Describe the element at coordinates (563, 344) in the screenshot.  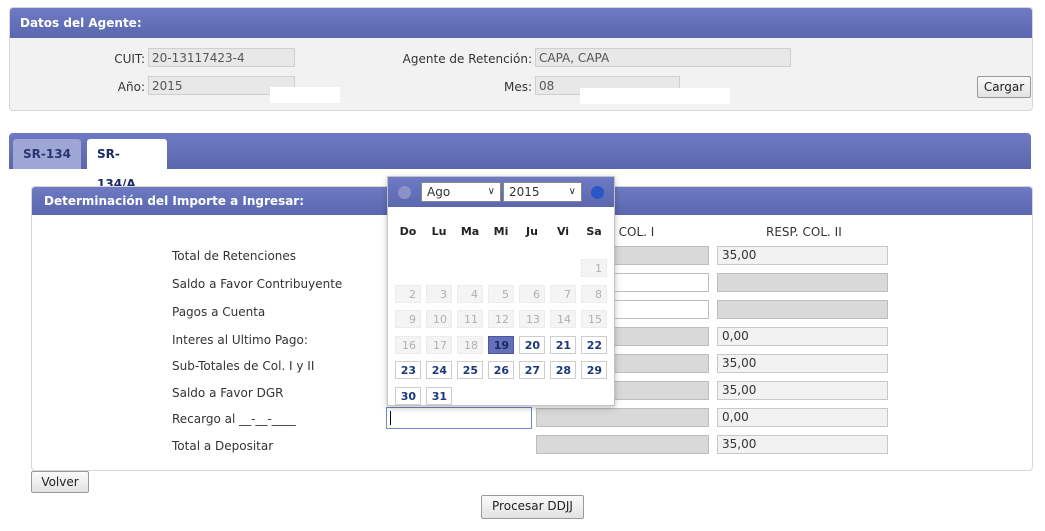
I see `calendar-day: 21` at that location.